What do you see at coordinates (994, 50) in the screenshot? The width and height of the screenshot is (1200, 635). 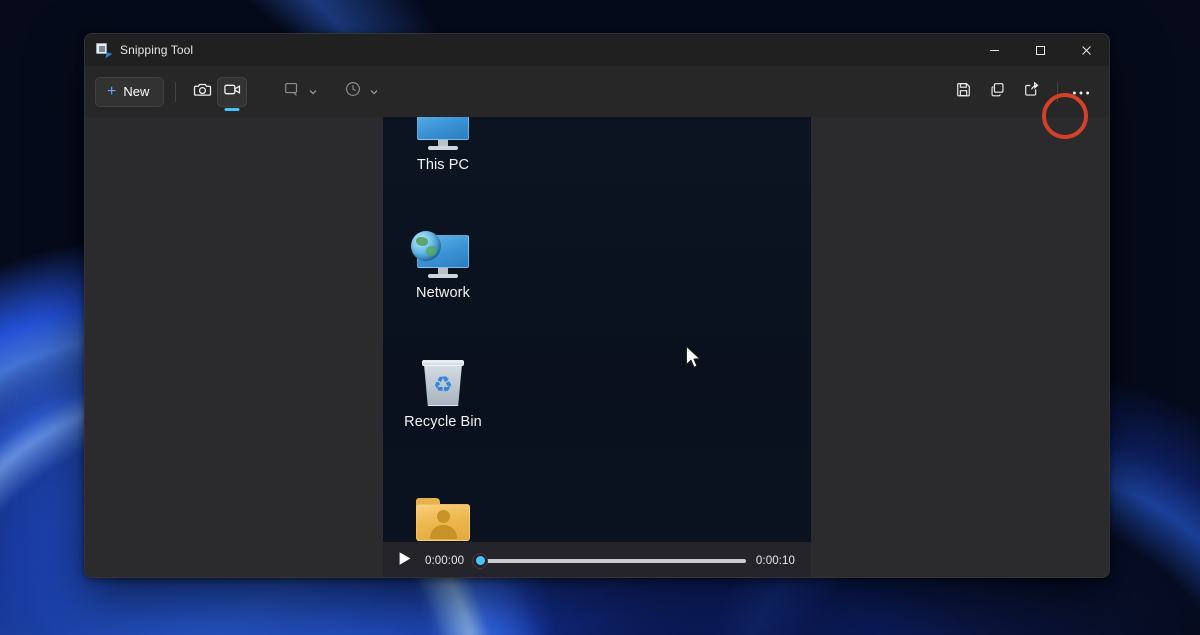 I see `minimize-button` at bounding box center [994, 50].